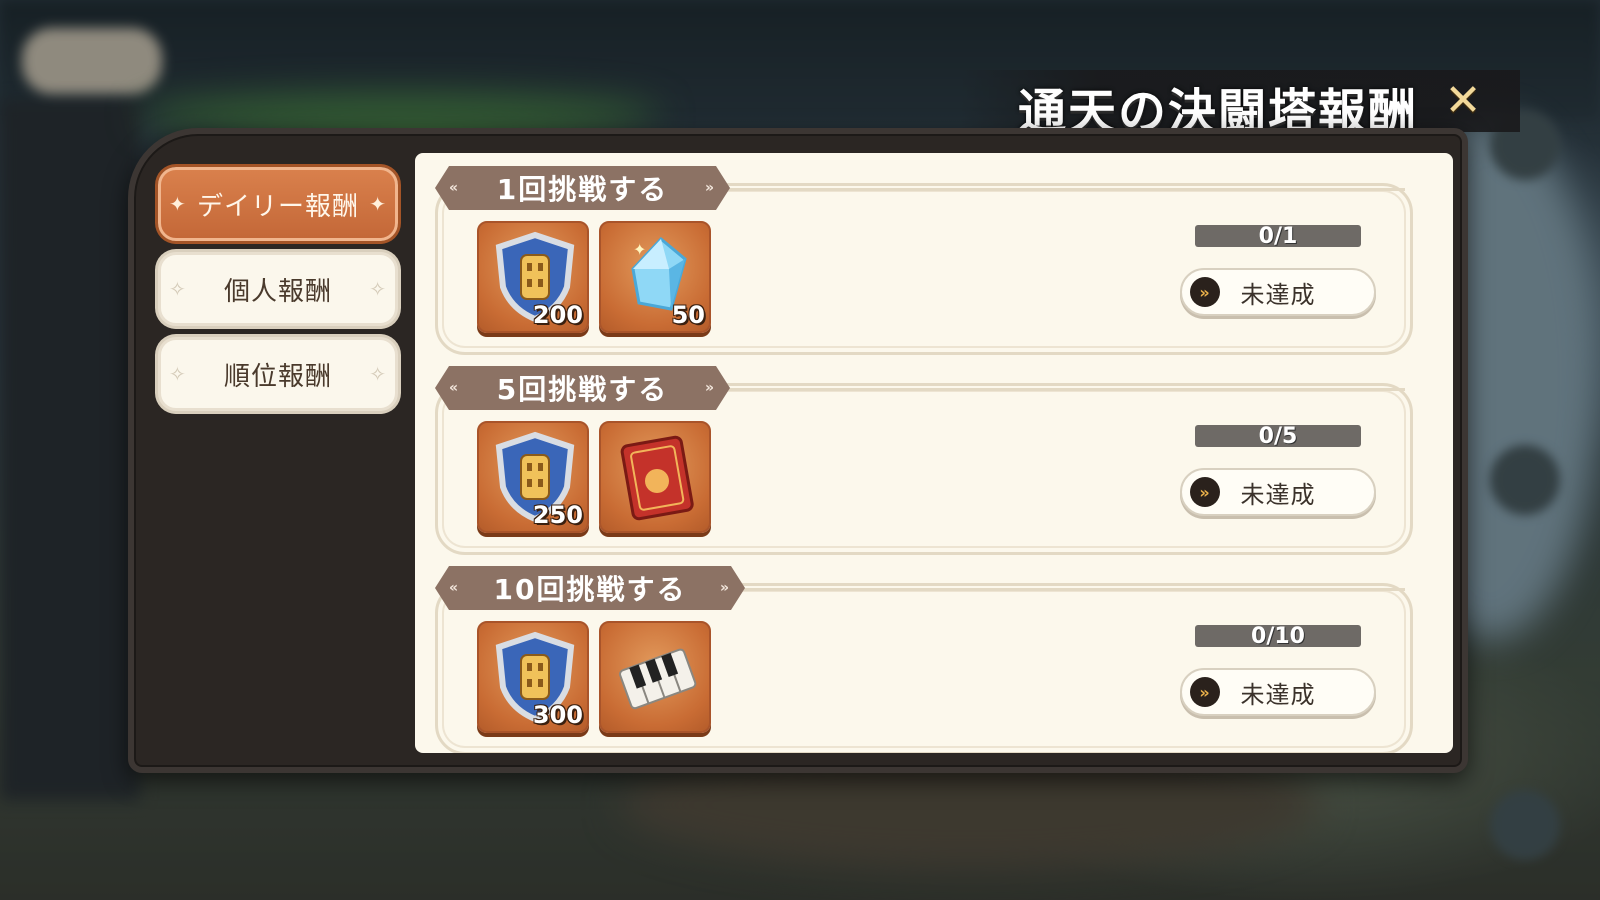 Image resolution: width=1600 pixels, height=900 pixels. I want to click on reward-title: 10回挑戦する, so click(590, 589).